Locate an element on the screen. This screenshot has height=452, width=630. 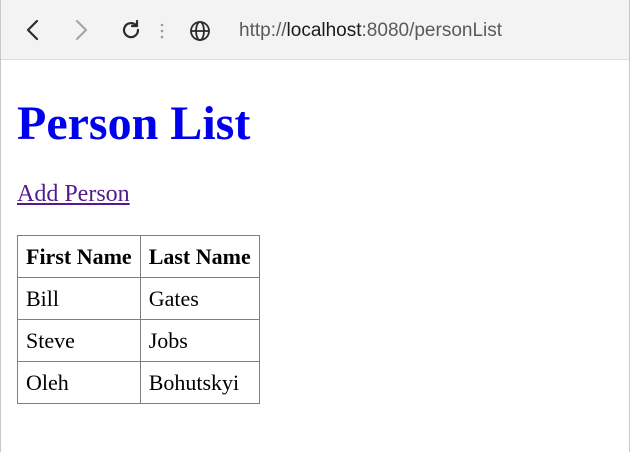
back-button is located at coordinates (33, 30).